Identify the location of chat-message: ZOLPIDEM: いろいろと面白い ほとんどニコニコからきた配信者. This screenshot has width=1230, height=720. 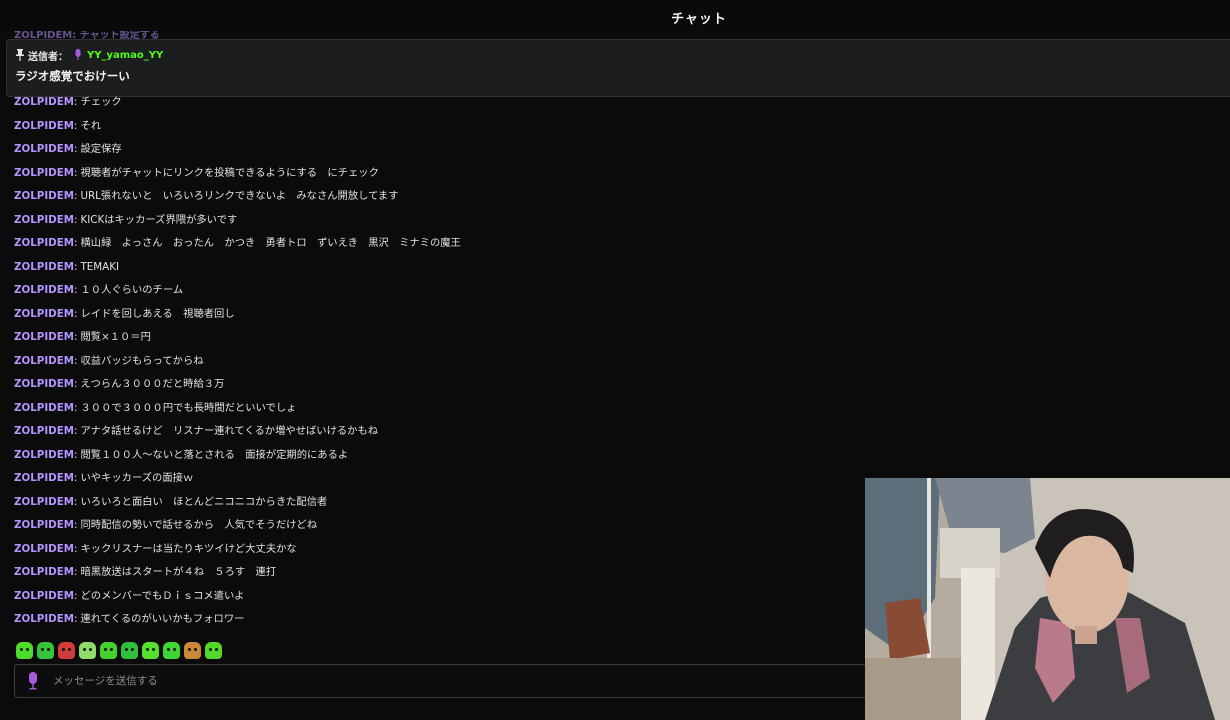
(237, 504).